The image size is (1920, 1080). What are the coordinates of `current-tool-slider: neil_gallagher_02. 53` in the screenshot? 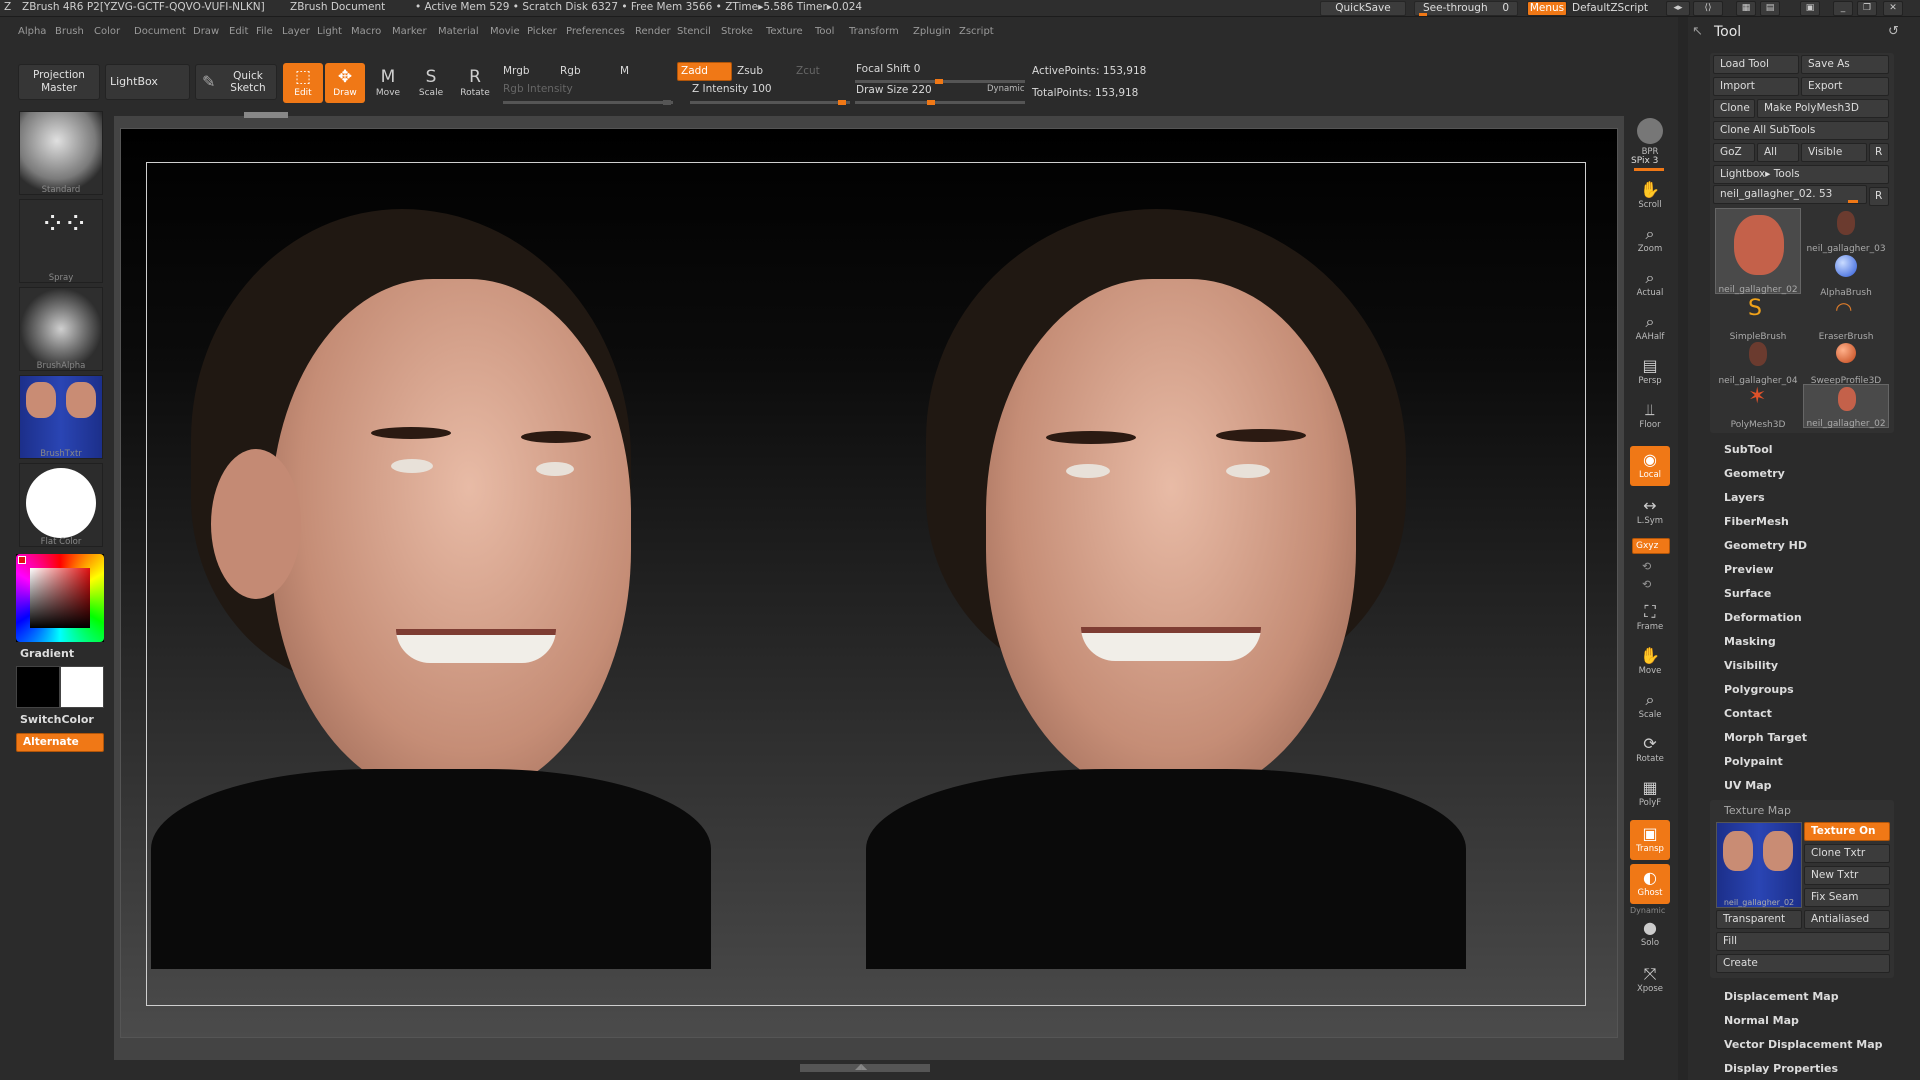 It's located at (1790, 194).